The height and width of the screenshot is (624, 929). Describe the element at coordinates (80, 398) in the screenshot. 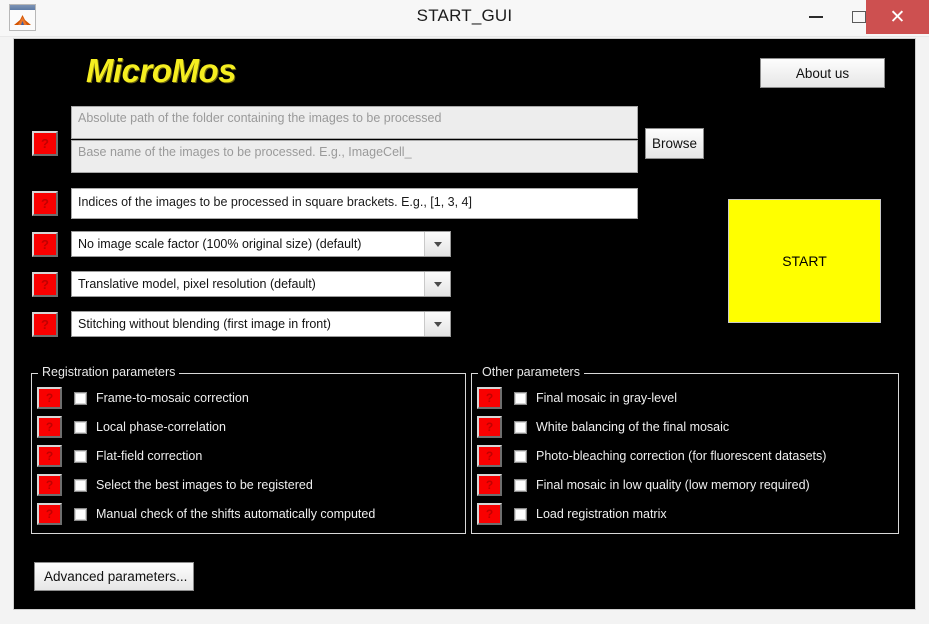

I see `checkbox-frame-to-mosaic-correction` at that location.